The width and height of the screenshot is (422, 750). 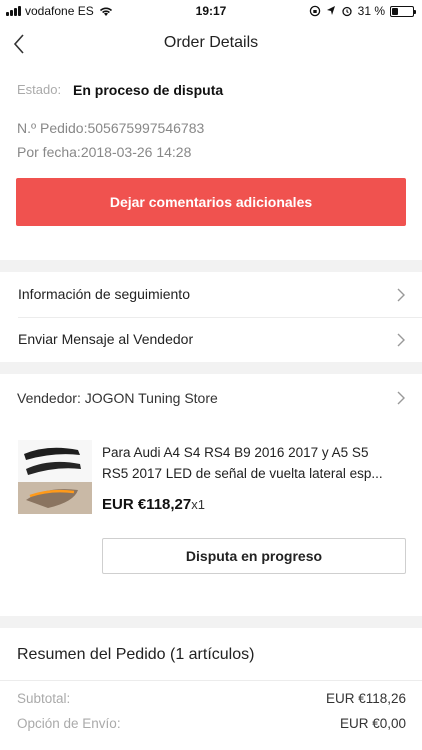 I want to click on order-status-label: Estado:, so click(x=39, y=89).